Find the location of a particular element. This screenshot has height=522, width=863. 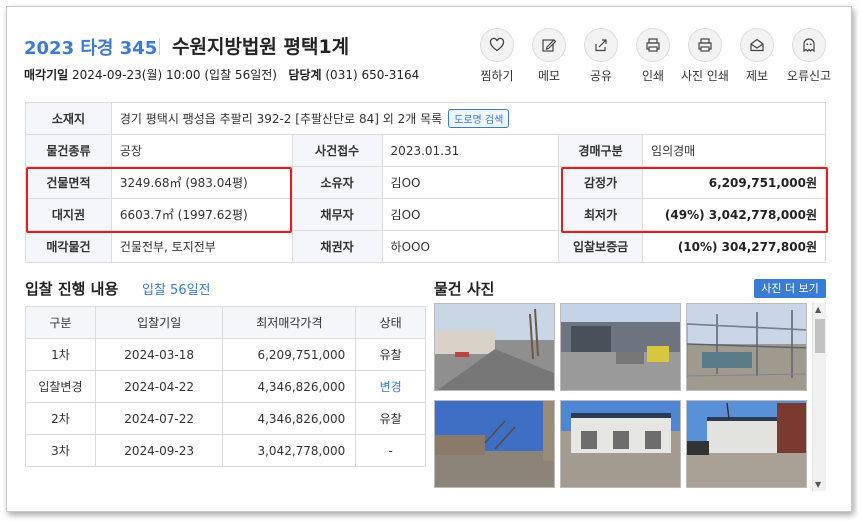

date-cell: 2024-04-22 is located at coordinates (159, 386).